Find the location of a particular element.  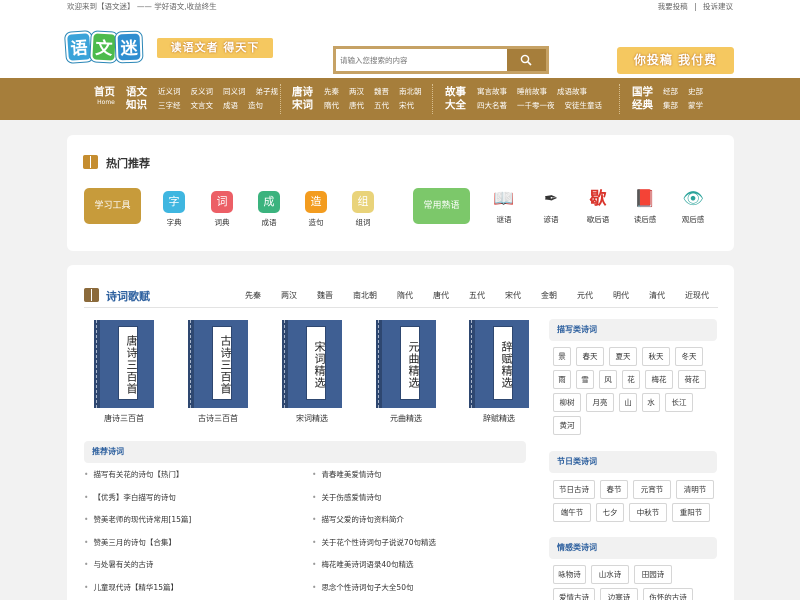

nav-link: 文言文 is located at coordinates (202, 105).